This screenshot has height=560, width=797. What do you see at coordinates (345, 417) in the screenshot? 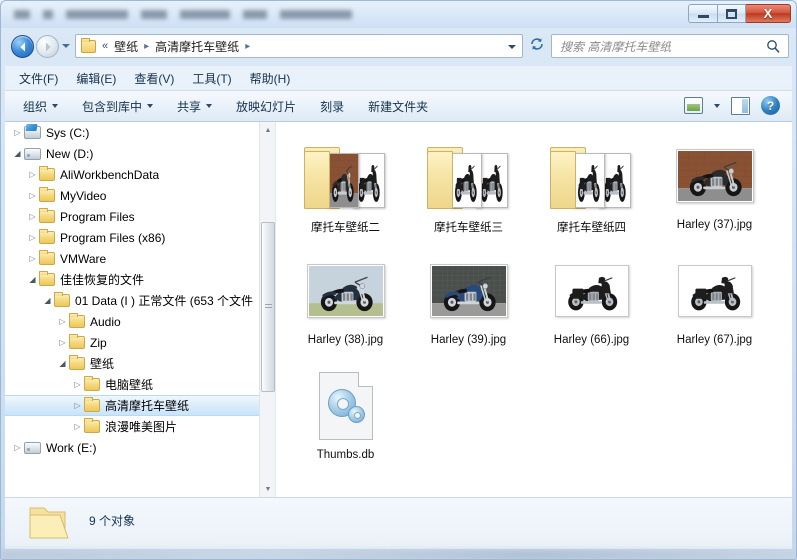
I see `file-item: Thumbs.db` at bounding box center [345, 417].